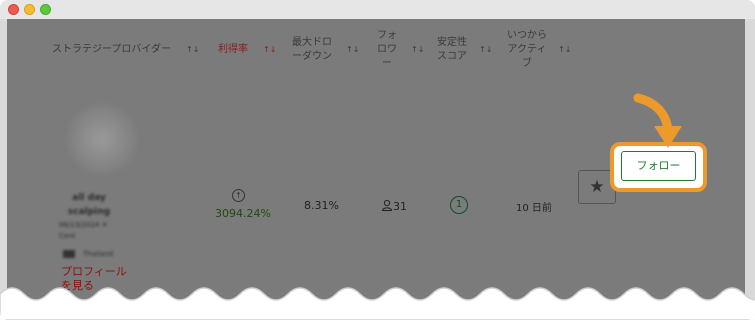 The height and width of the screenshot is (320, 755). Describe the element at coordinates (111, 50) in the screenshot. I see `header-provider: ストラテジープロバイダー` at that location.